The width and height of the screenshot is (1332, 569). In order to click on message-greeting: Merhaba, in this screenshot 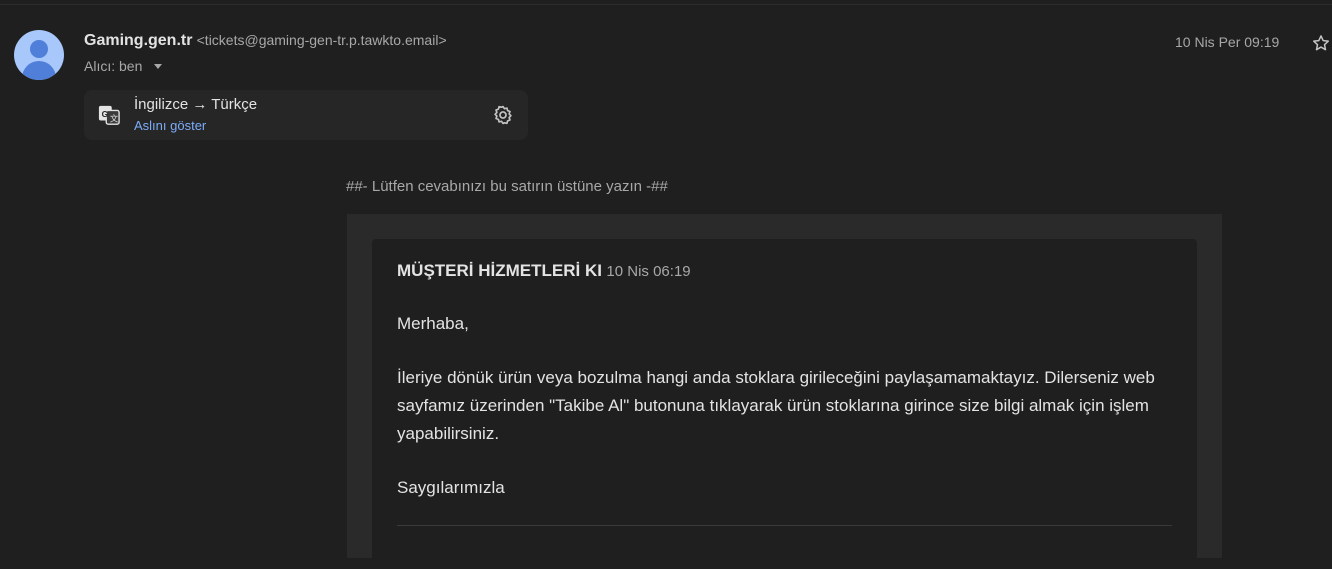, I will do `click(433, 323)`.